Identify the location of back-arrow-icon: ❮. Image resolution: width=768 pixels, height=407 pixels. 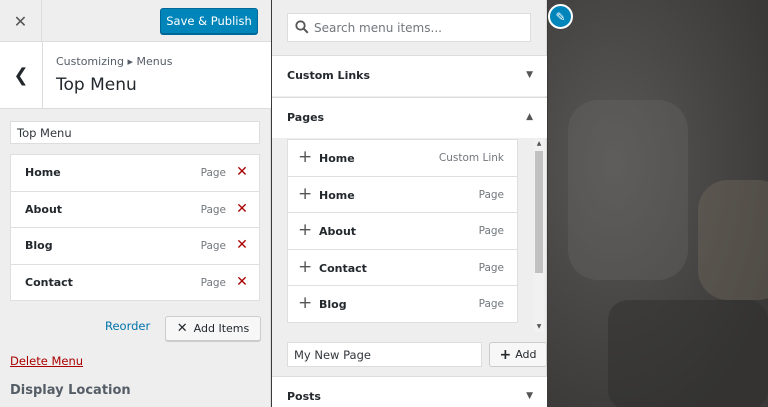
(21, 75).